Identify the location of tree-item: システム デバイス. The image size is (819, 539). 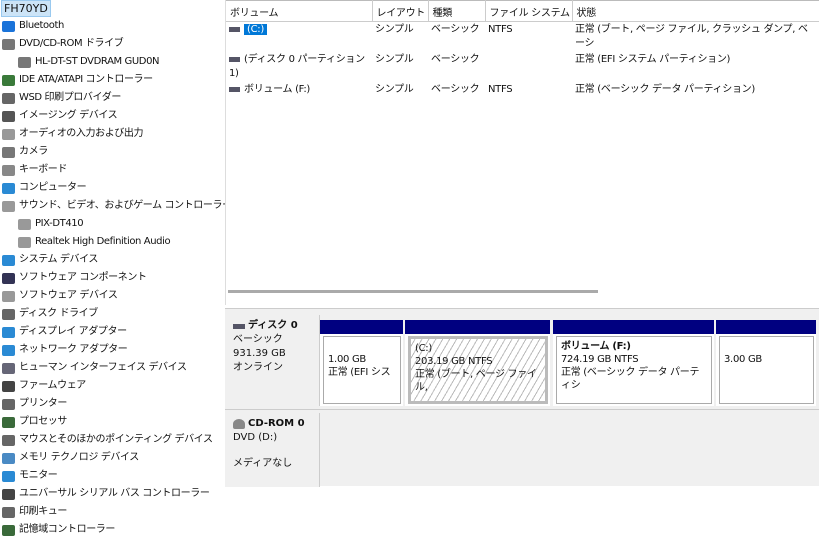
(50, 260).